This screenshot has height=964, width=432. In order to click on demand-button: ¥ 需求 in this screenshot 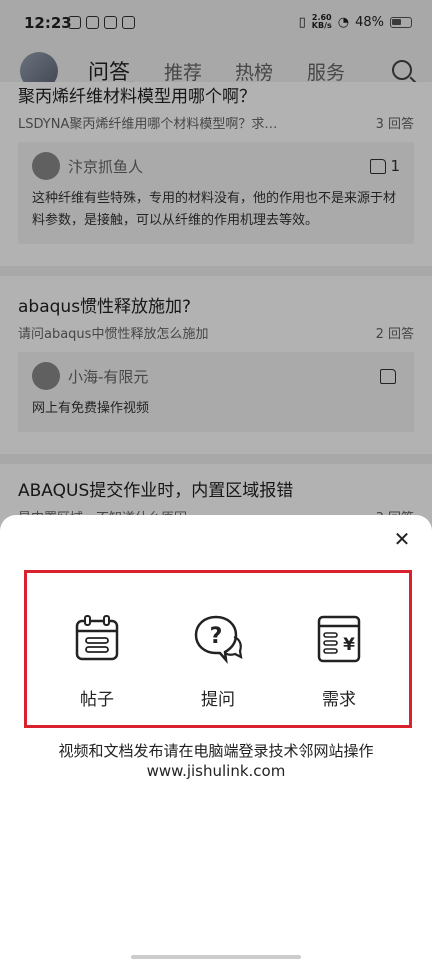, I will do `click(339, 661)`.